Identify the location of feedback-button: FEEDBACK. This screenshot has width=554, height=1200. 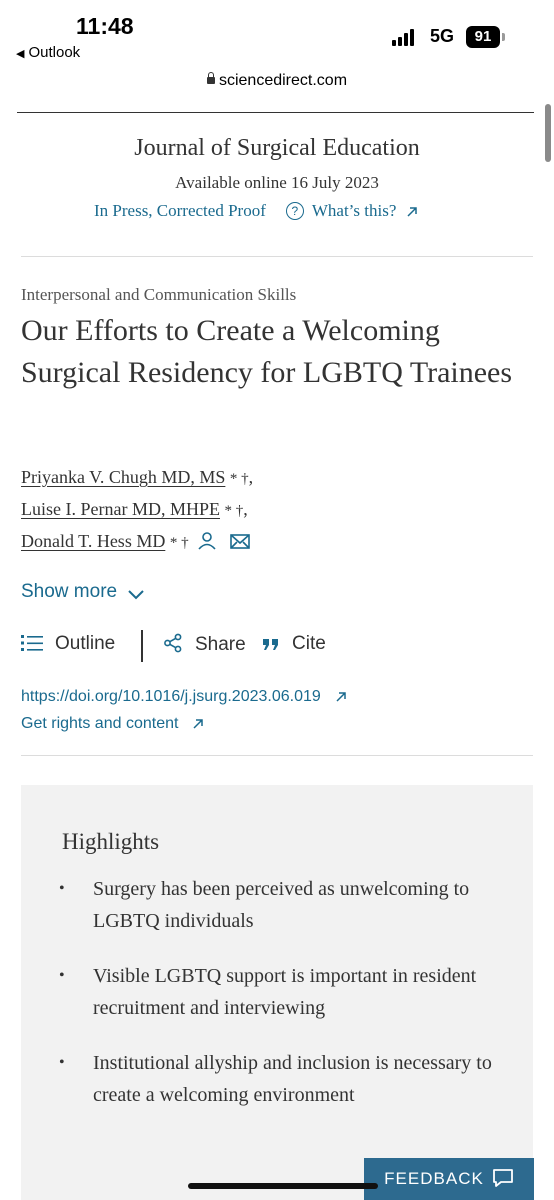
(449, 1179).